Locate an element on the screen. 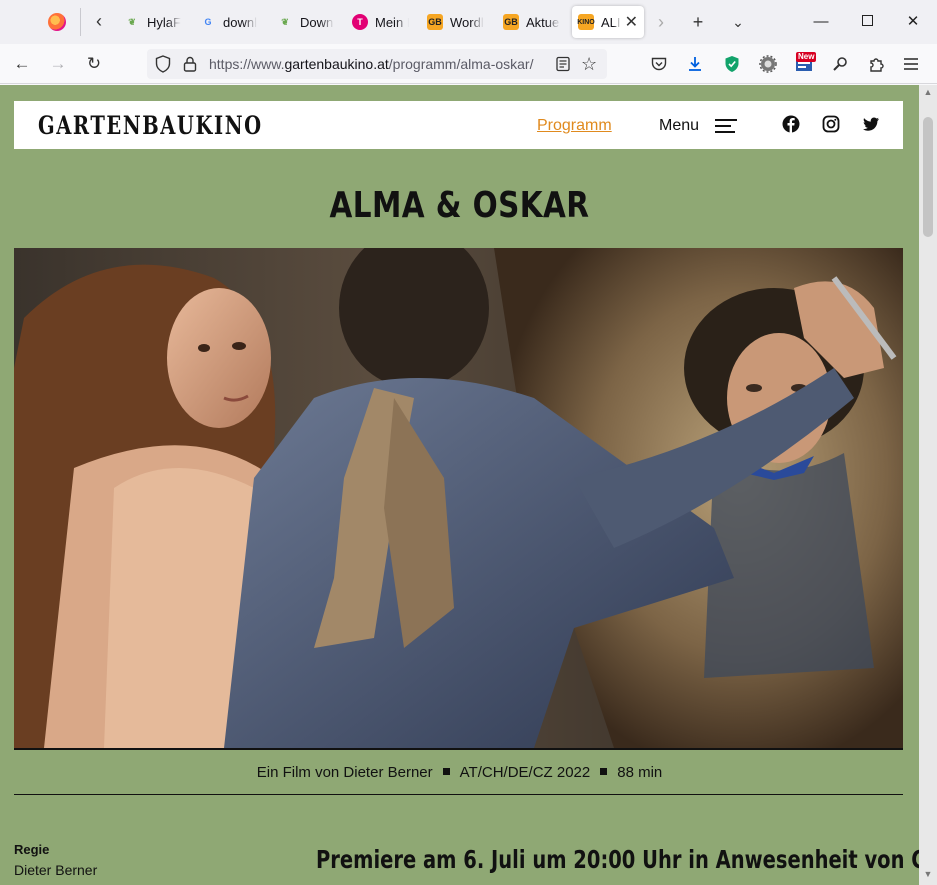 This screenshot has width=937, height=885. tab-download: ❦ Down is located at coordinates (307, 22).